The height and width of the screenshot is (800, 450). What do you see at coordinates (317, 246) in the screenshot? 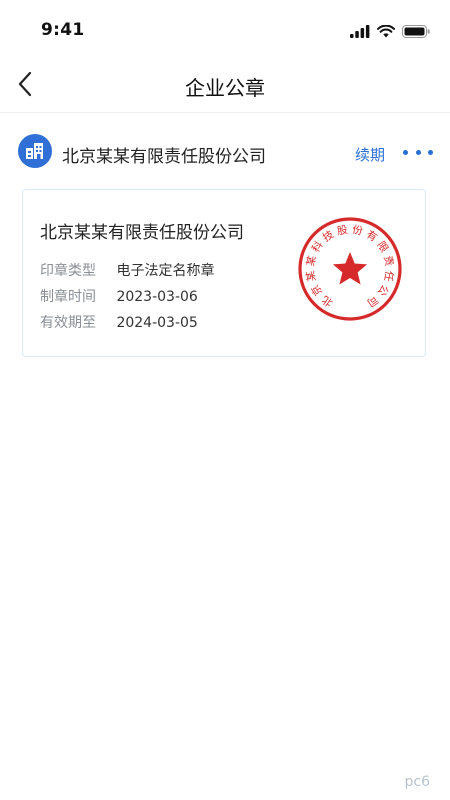
I see `seal-character: 科` at bounding box center [317, 246].